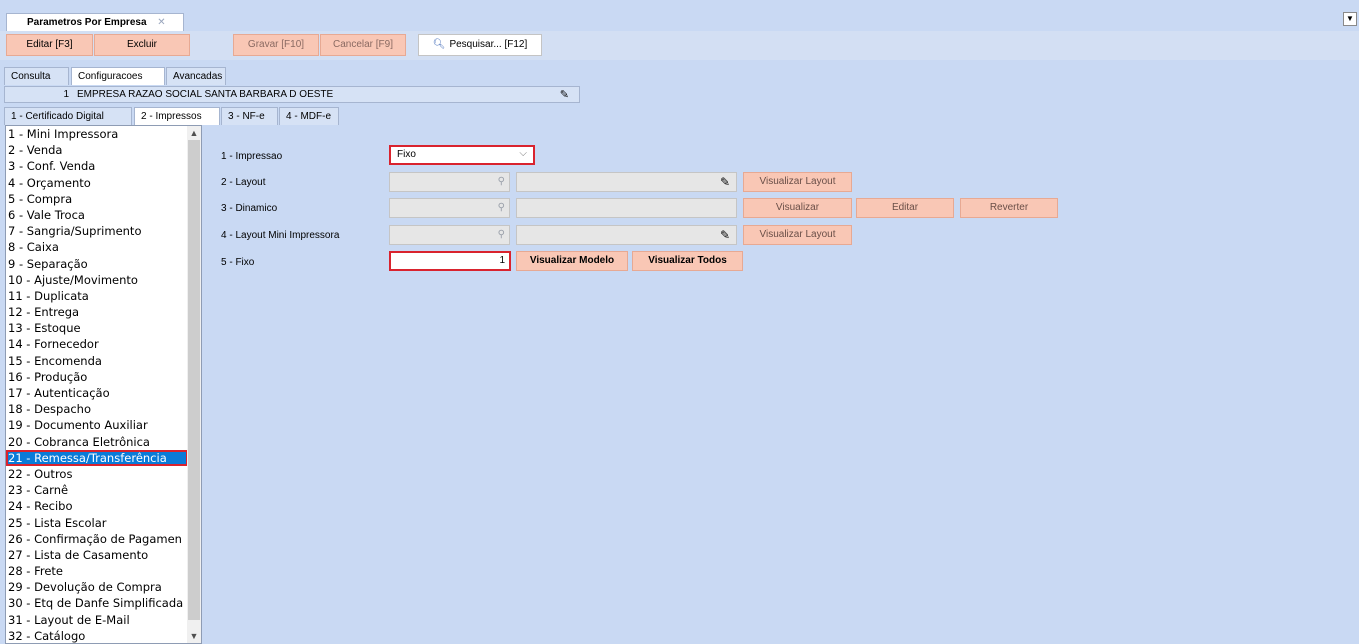  Describe the element at coordinates (97, 264) in the screenshot. I see `list-item: 9 - Separação` at that location.